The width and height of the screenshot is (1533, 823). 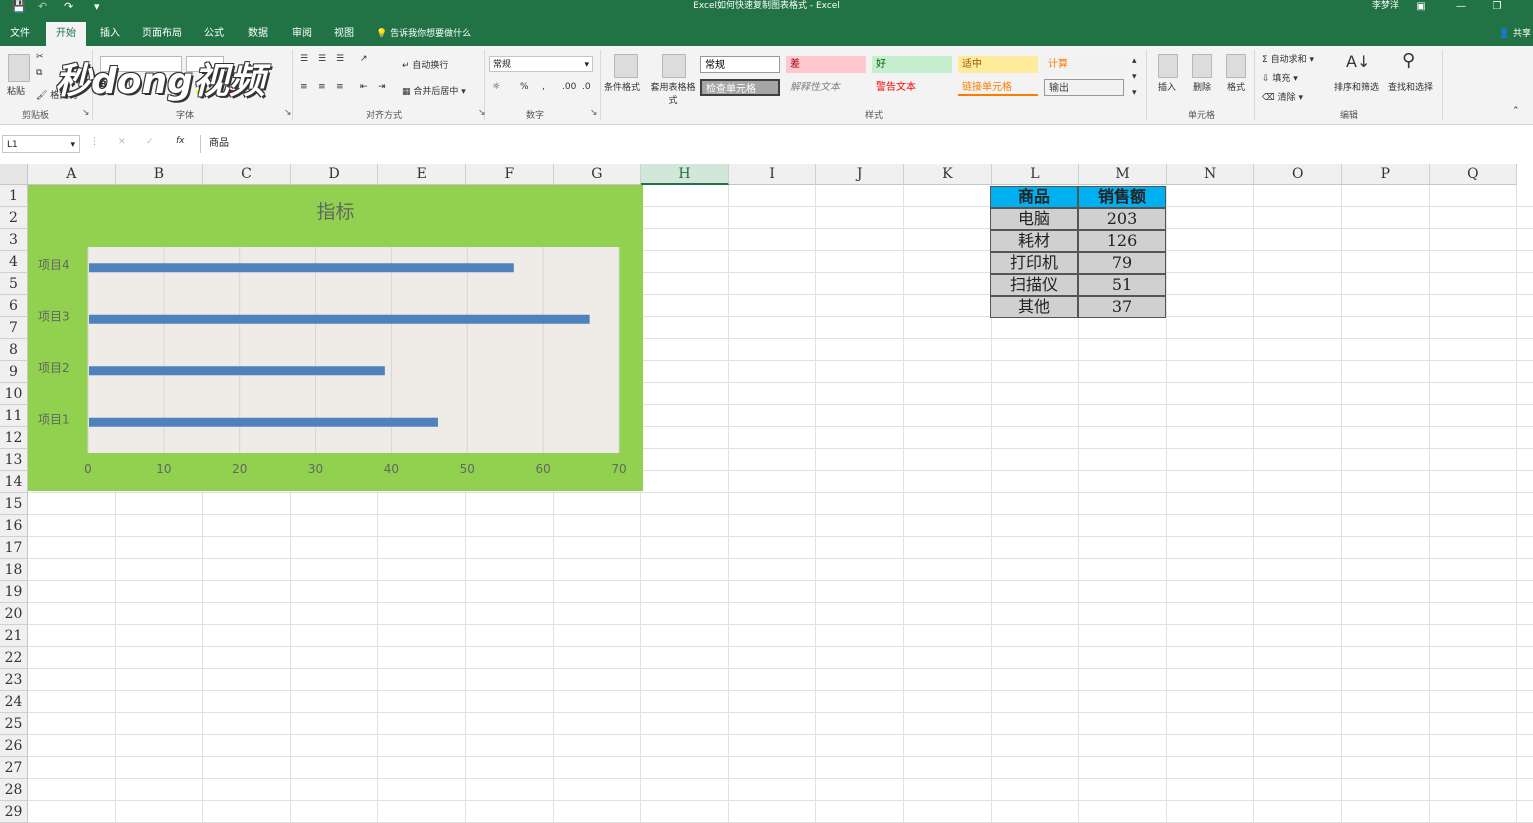 What do you see at coordinates (14, 526) in the screenshot?
I see `row-header-16: 16` at bounding box center [14, 526].